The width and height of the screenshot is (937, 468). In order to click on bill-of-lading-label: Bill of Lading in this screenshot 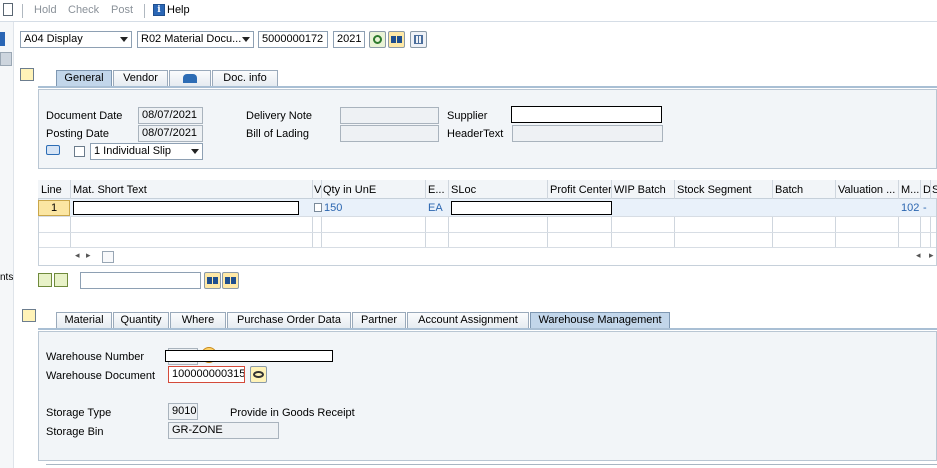, I will do `click(277, 134)`.